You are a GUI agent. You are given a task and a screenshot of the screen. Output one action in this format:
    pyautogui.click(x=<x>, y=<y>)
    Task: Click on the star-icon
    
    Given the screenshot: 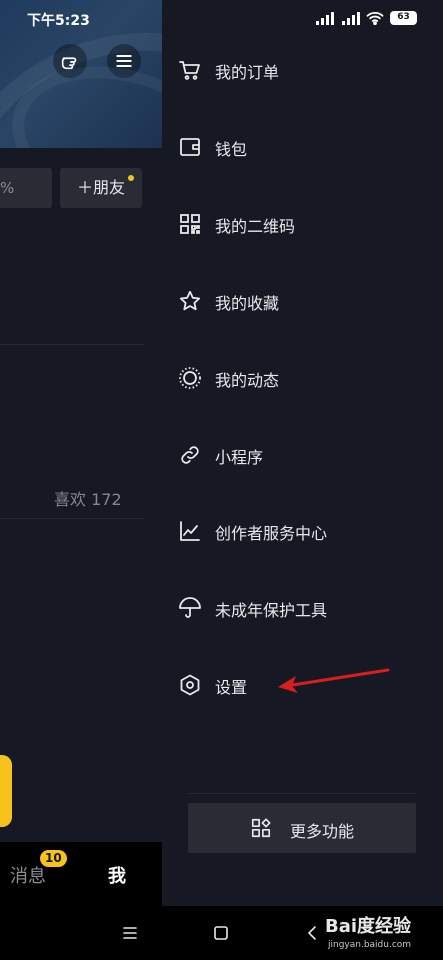 What is the action you would take?
    pyautogui.click(x=190, y=300)
    